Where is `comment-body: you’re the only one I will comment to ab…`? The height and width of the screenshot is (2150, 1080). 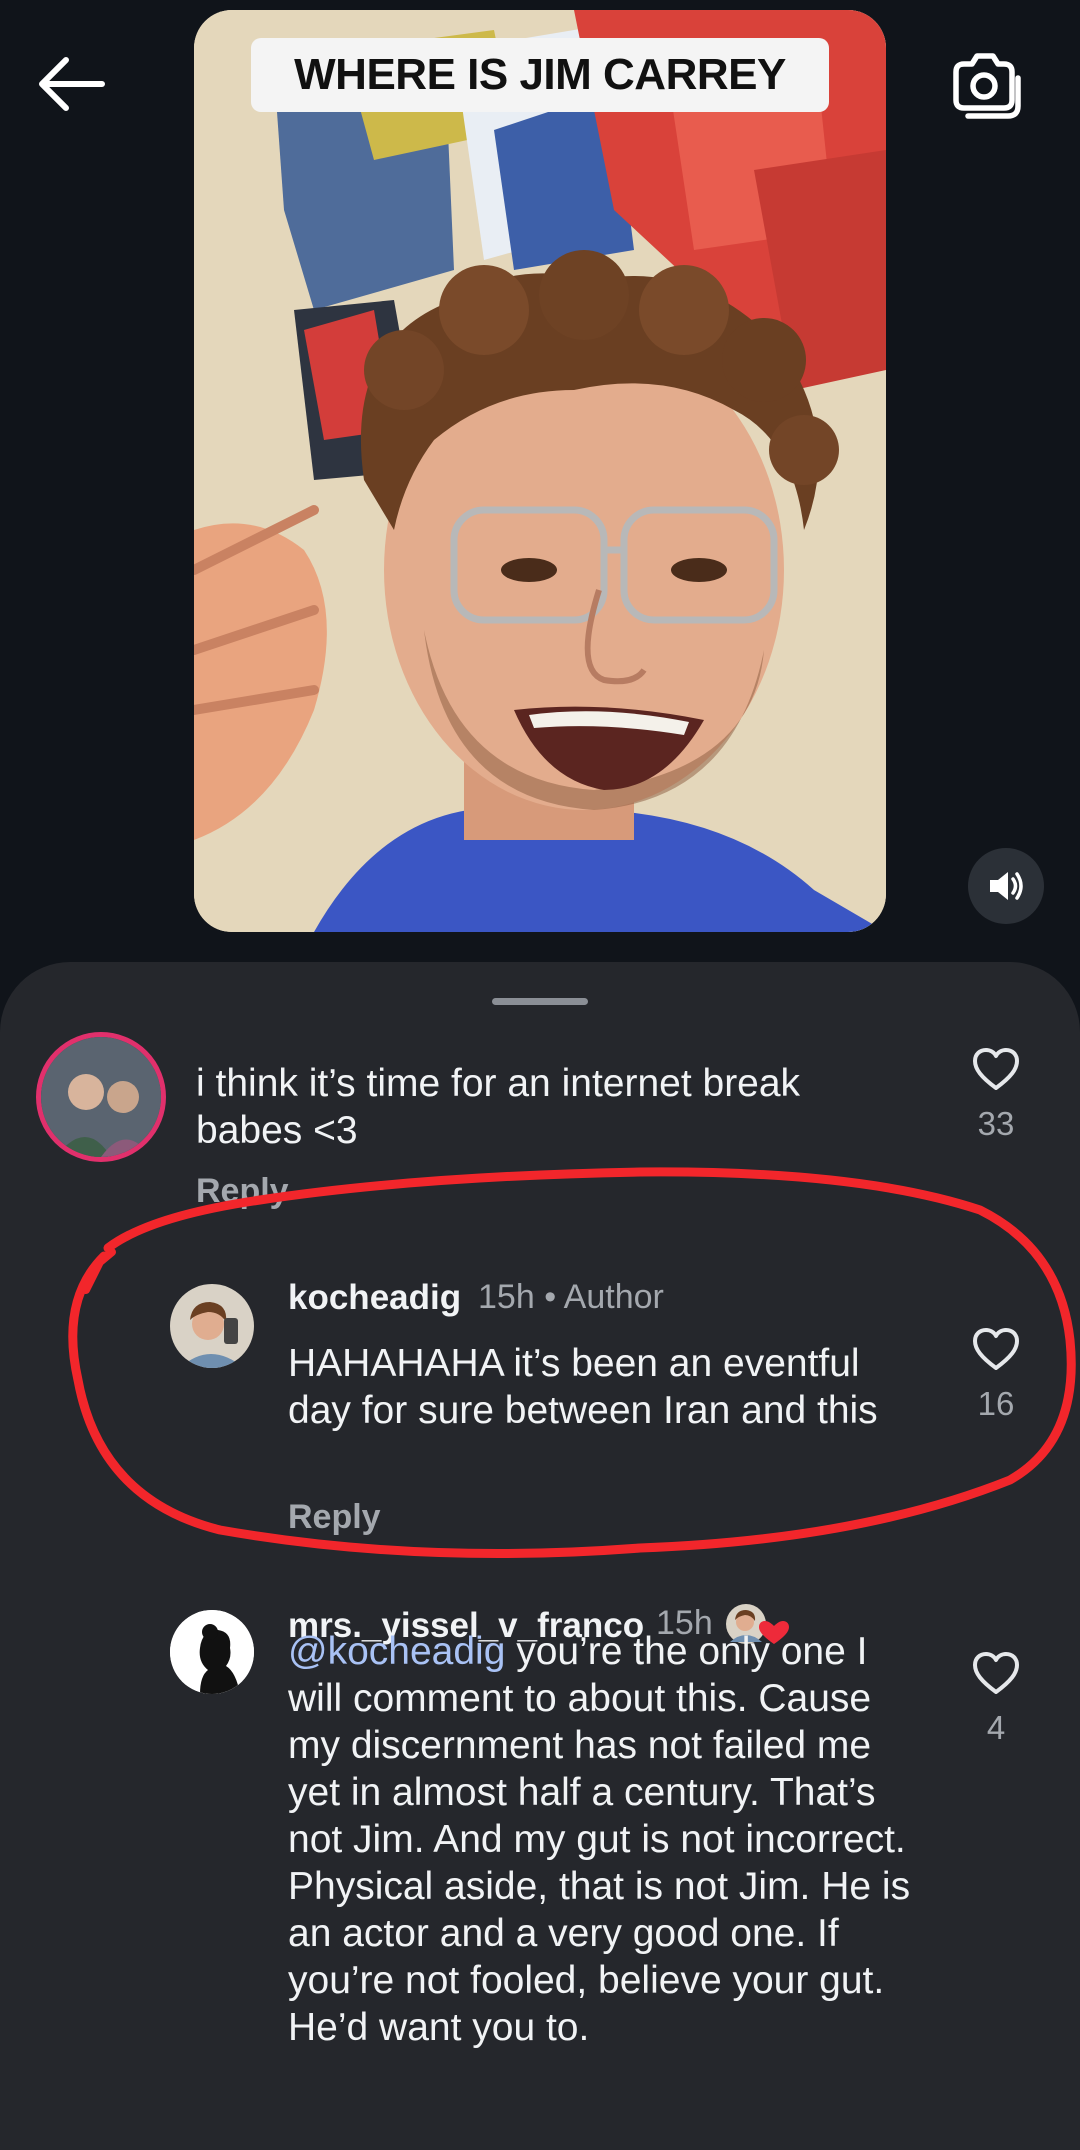 comment-body: you’re the only one I will comment to ab… is located at coordinates (599, 1839).